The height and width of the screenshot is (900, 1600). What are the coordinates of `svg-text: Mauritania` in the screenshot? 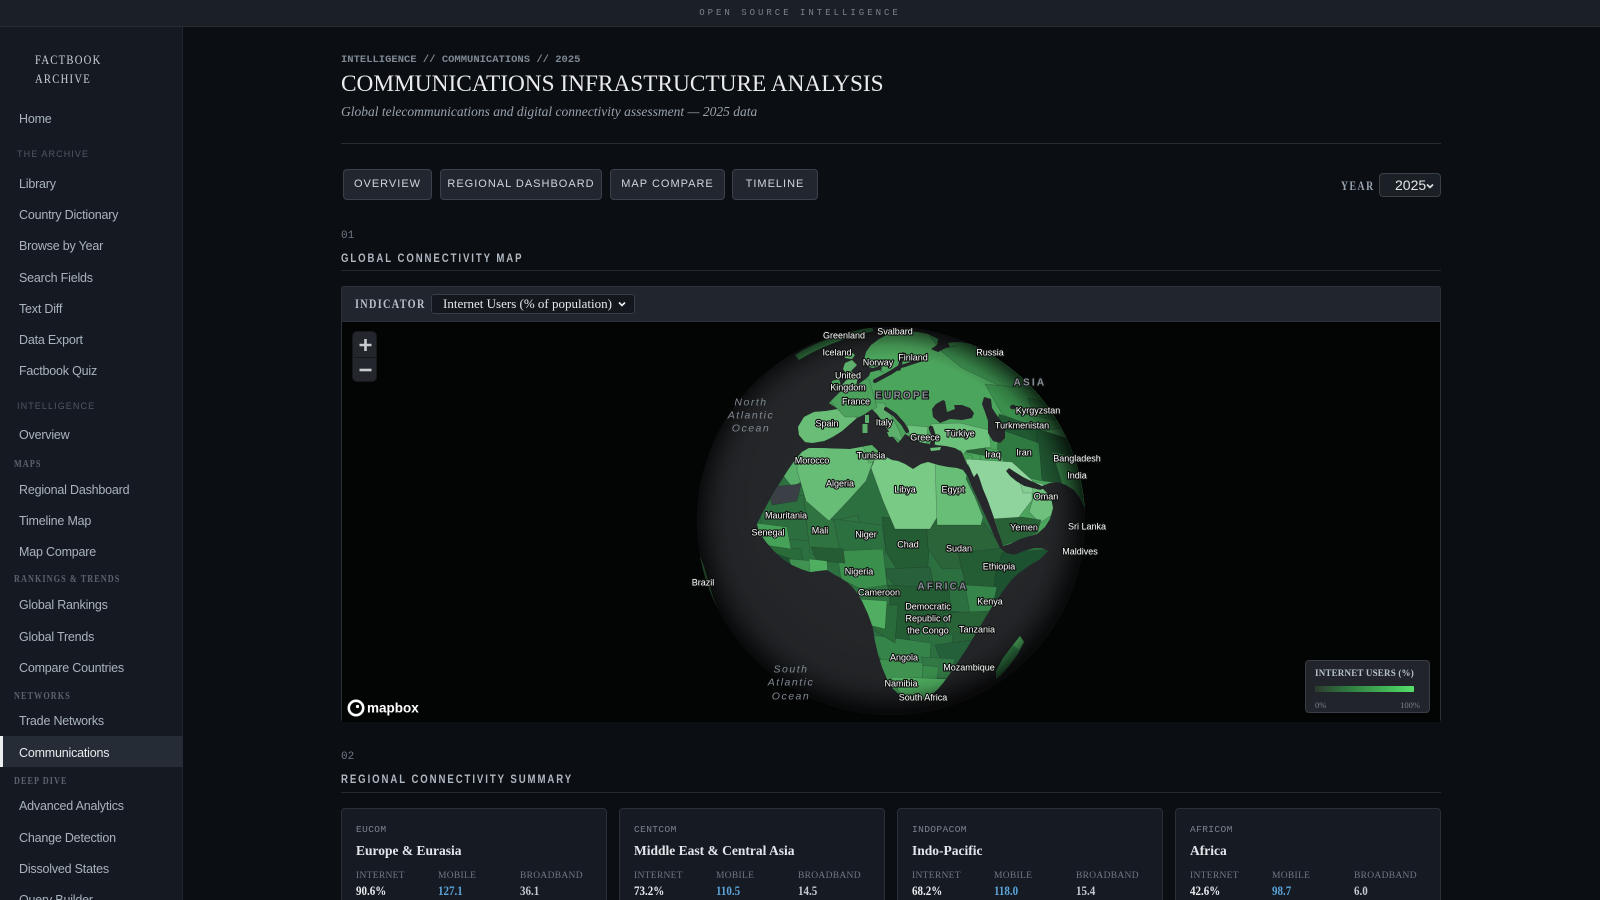 It's located at (786, 516).